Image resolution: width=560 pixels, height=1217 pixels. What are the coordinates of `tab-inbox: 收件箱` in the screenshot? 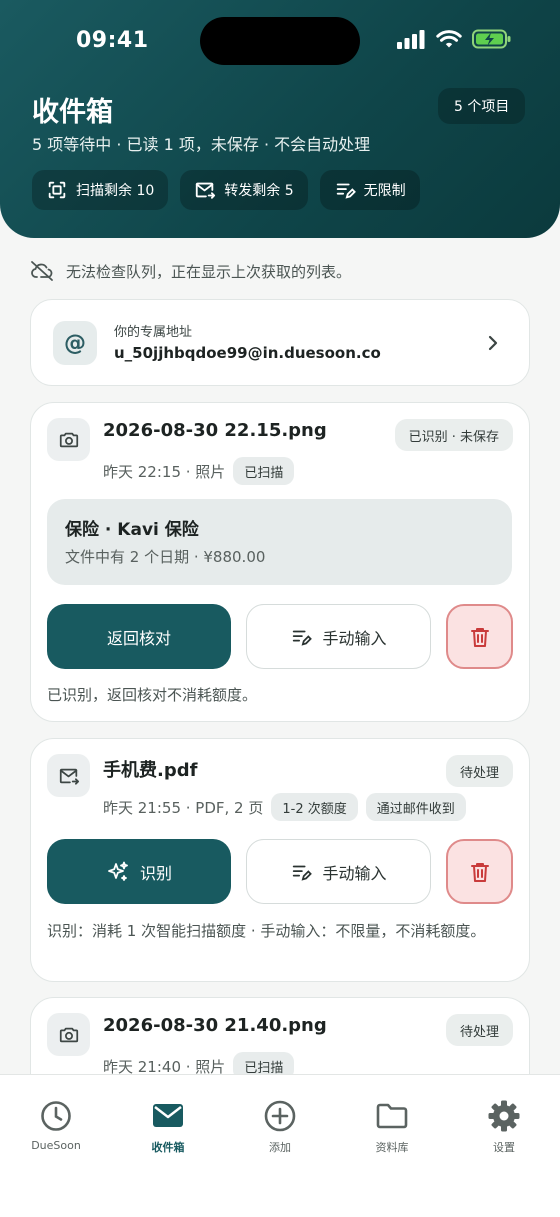 It's located at (168, 1127).